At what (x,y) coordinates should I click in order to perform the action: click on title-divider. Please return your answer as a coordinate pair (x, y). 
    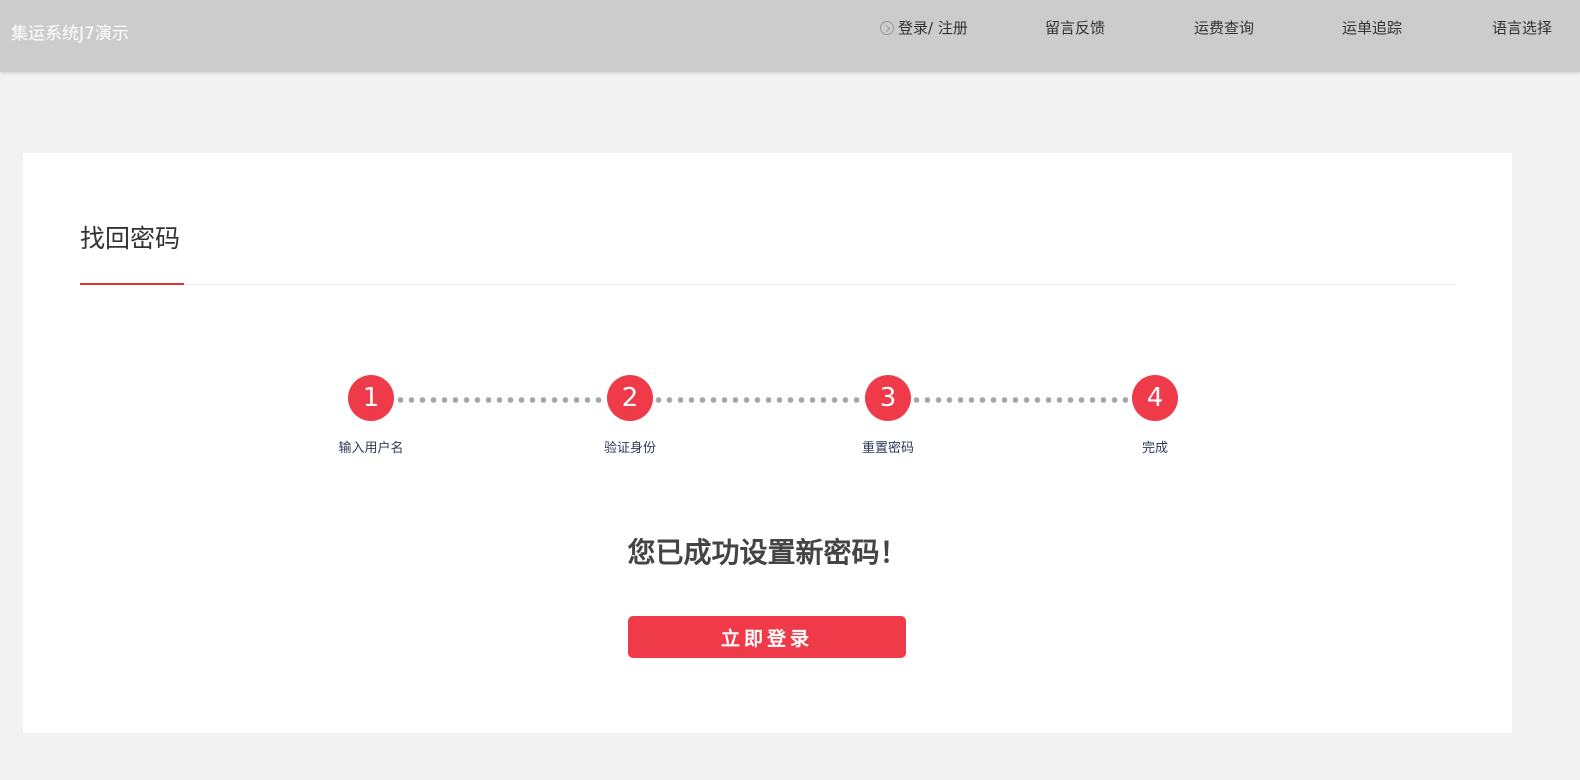
    Looking at the image, I should click on (767, 284).